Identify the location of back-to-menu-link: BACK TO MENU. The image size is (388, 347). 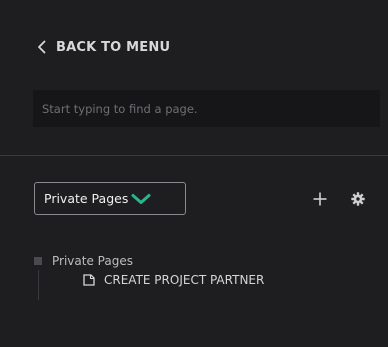
(102, 47).